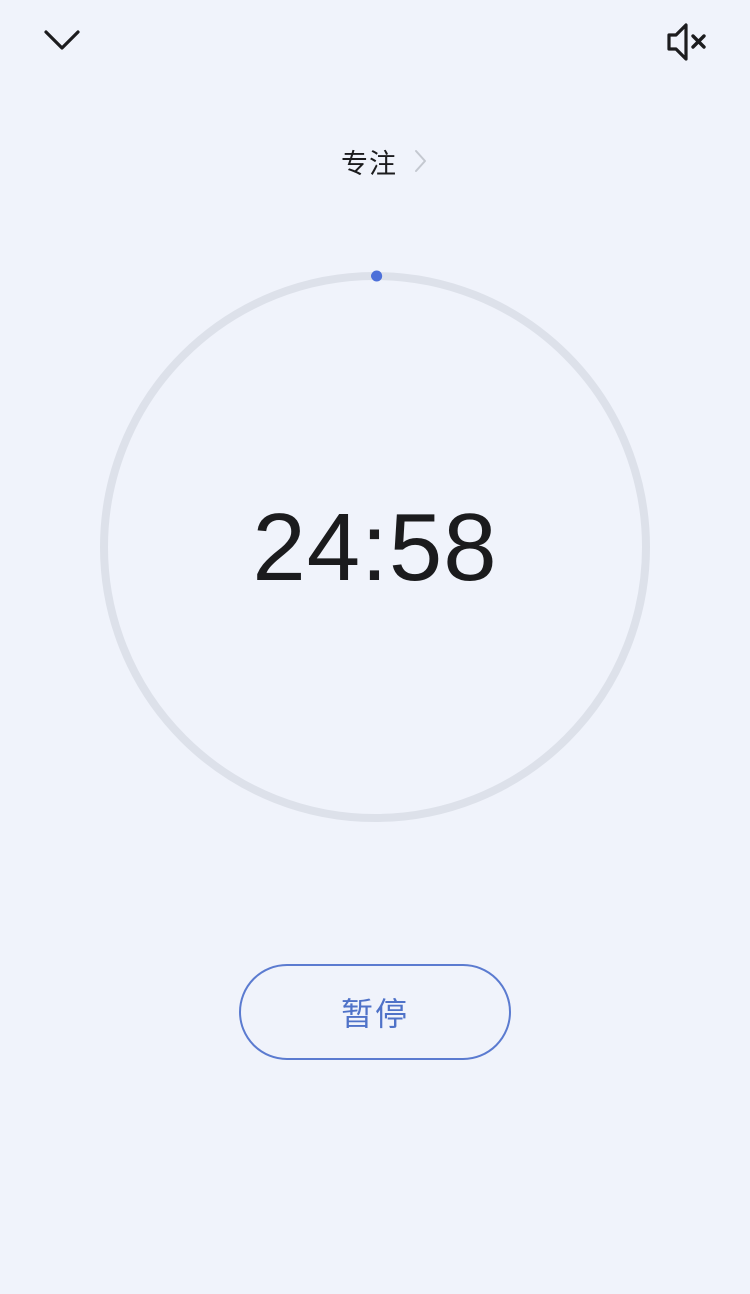 The image size is (750, 1294). Describe the element at coordinates (377, 276) in the screenshot. I see `progress-indicator` at that location.